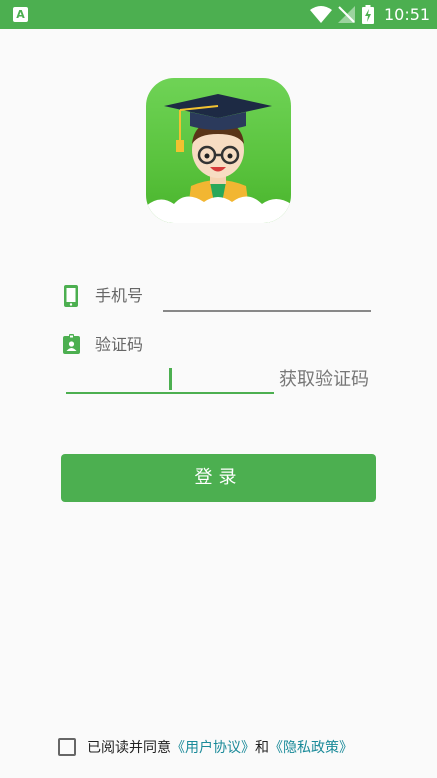 The width and height of the screenshot is (437, 778). What do you see at coordinates (71, 296) in the screenshot?
I see `phone-icon` at bounding box center [71, 296].